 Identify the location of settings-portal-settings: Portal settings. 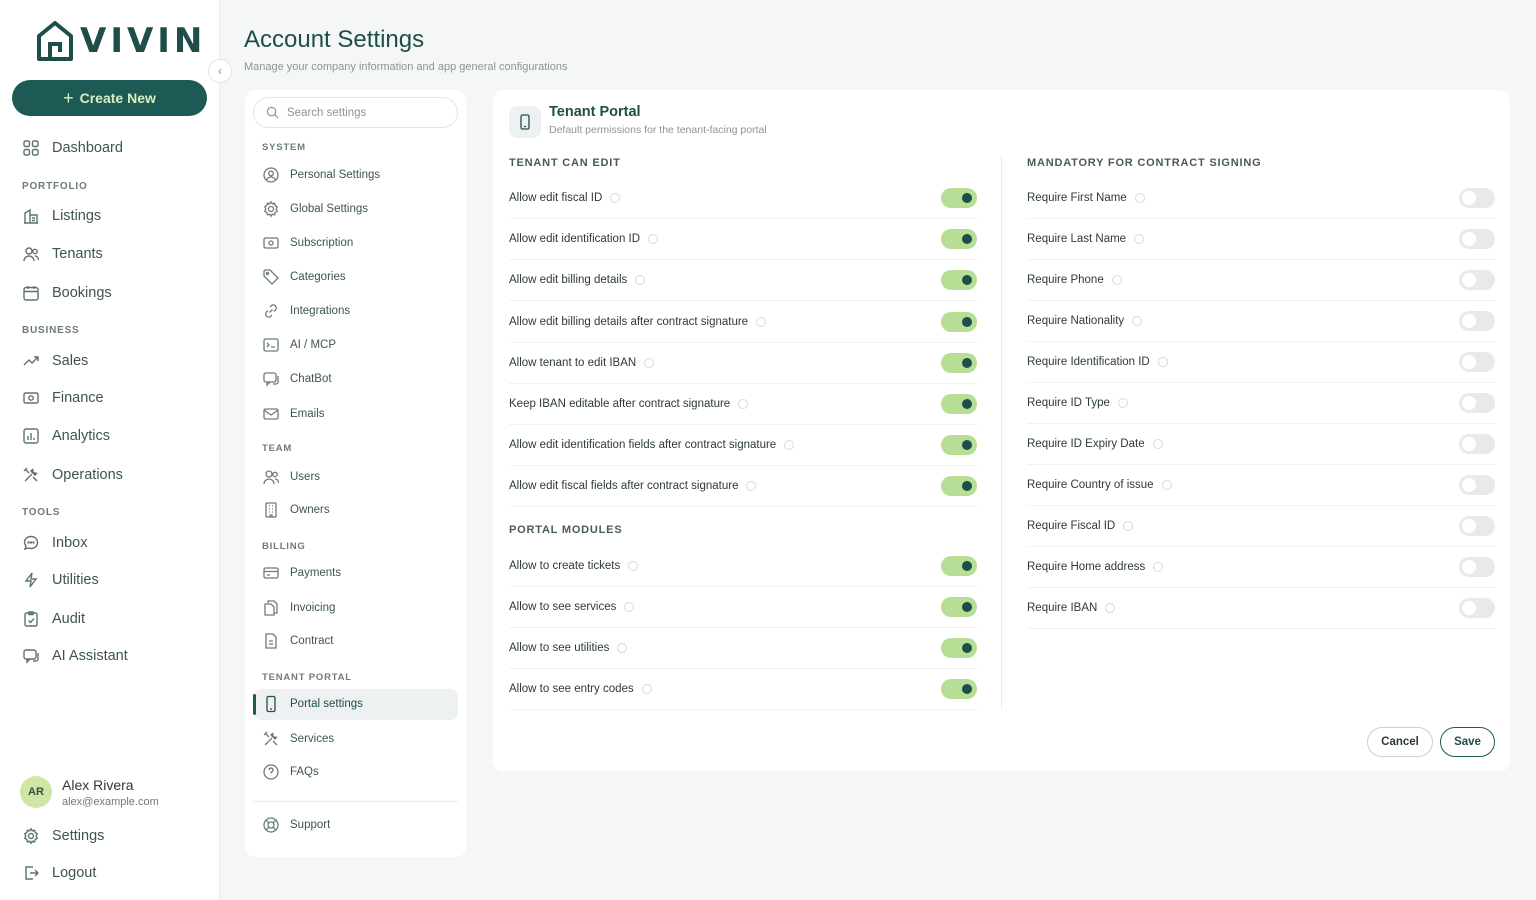
(312, 704).